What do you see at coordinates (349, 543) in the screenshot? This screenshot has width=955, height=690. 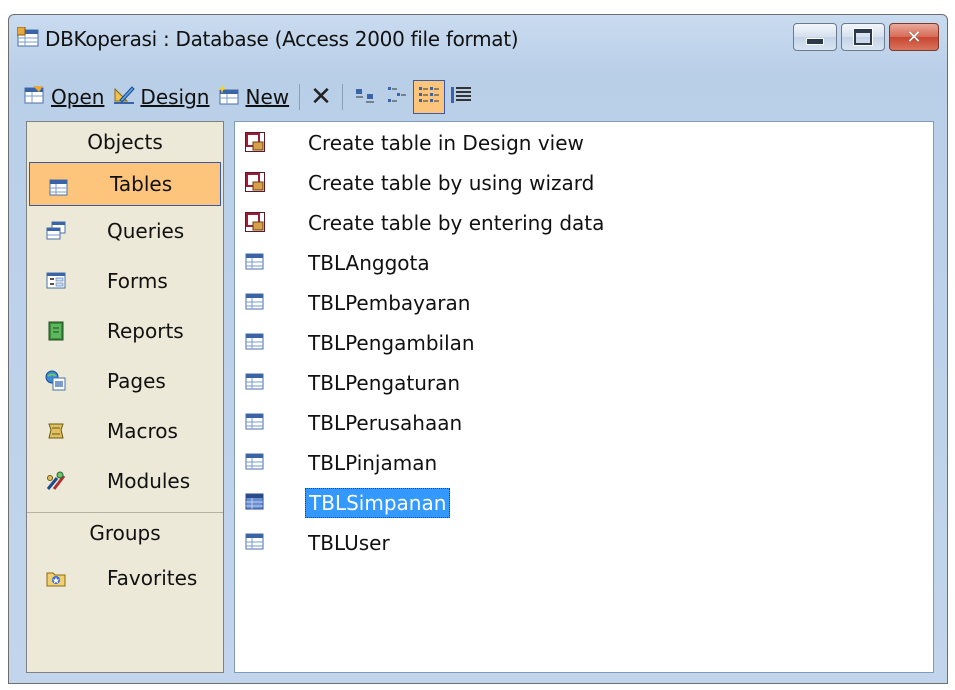 I see `list-item-label: TBLUser` at bounding box center [349, 543].